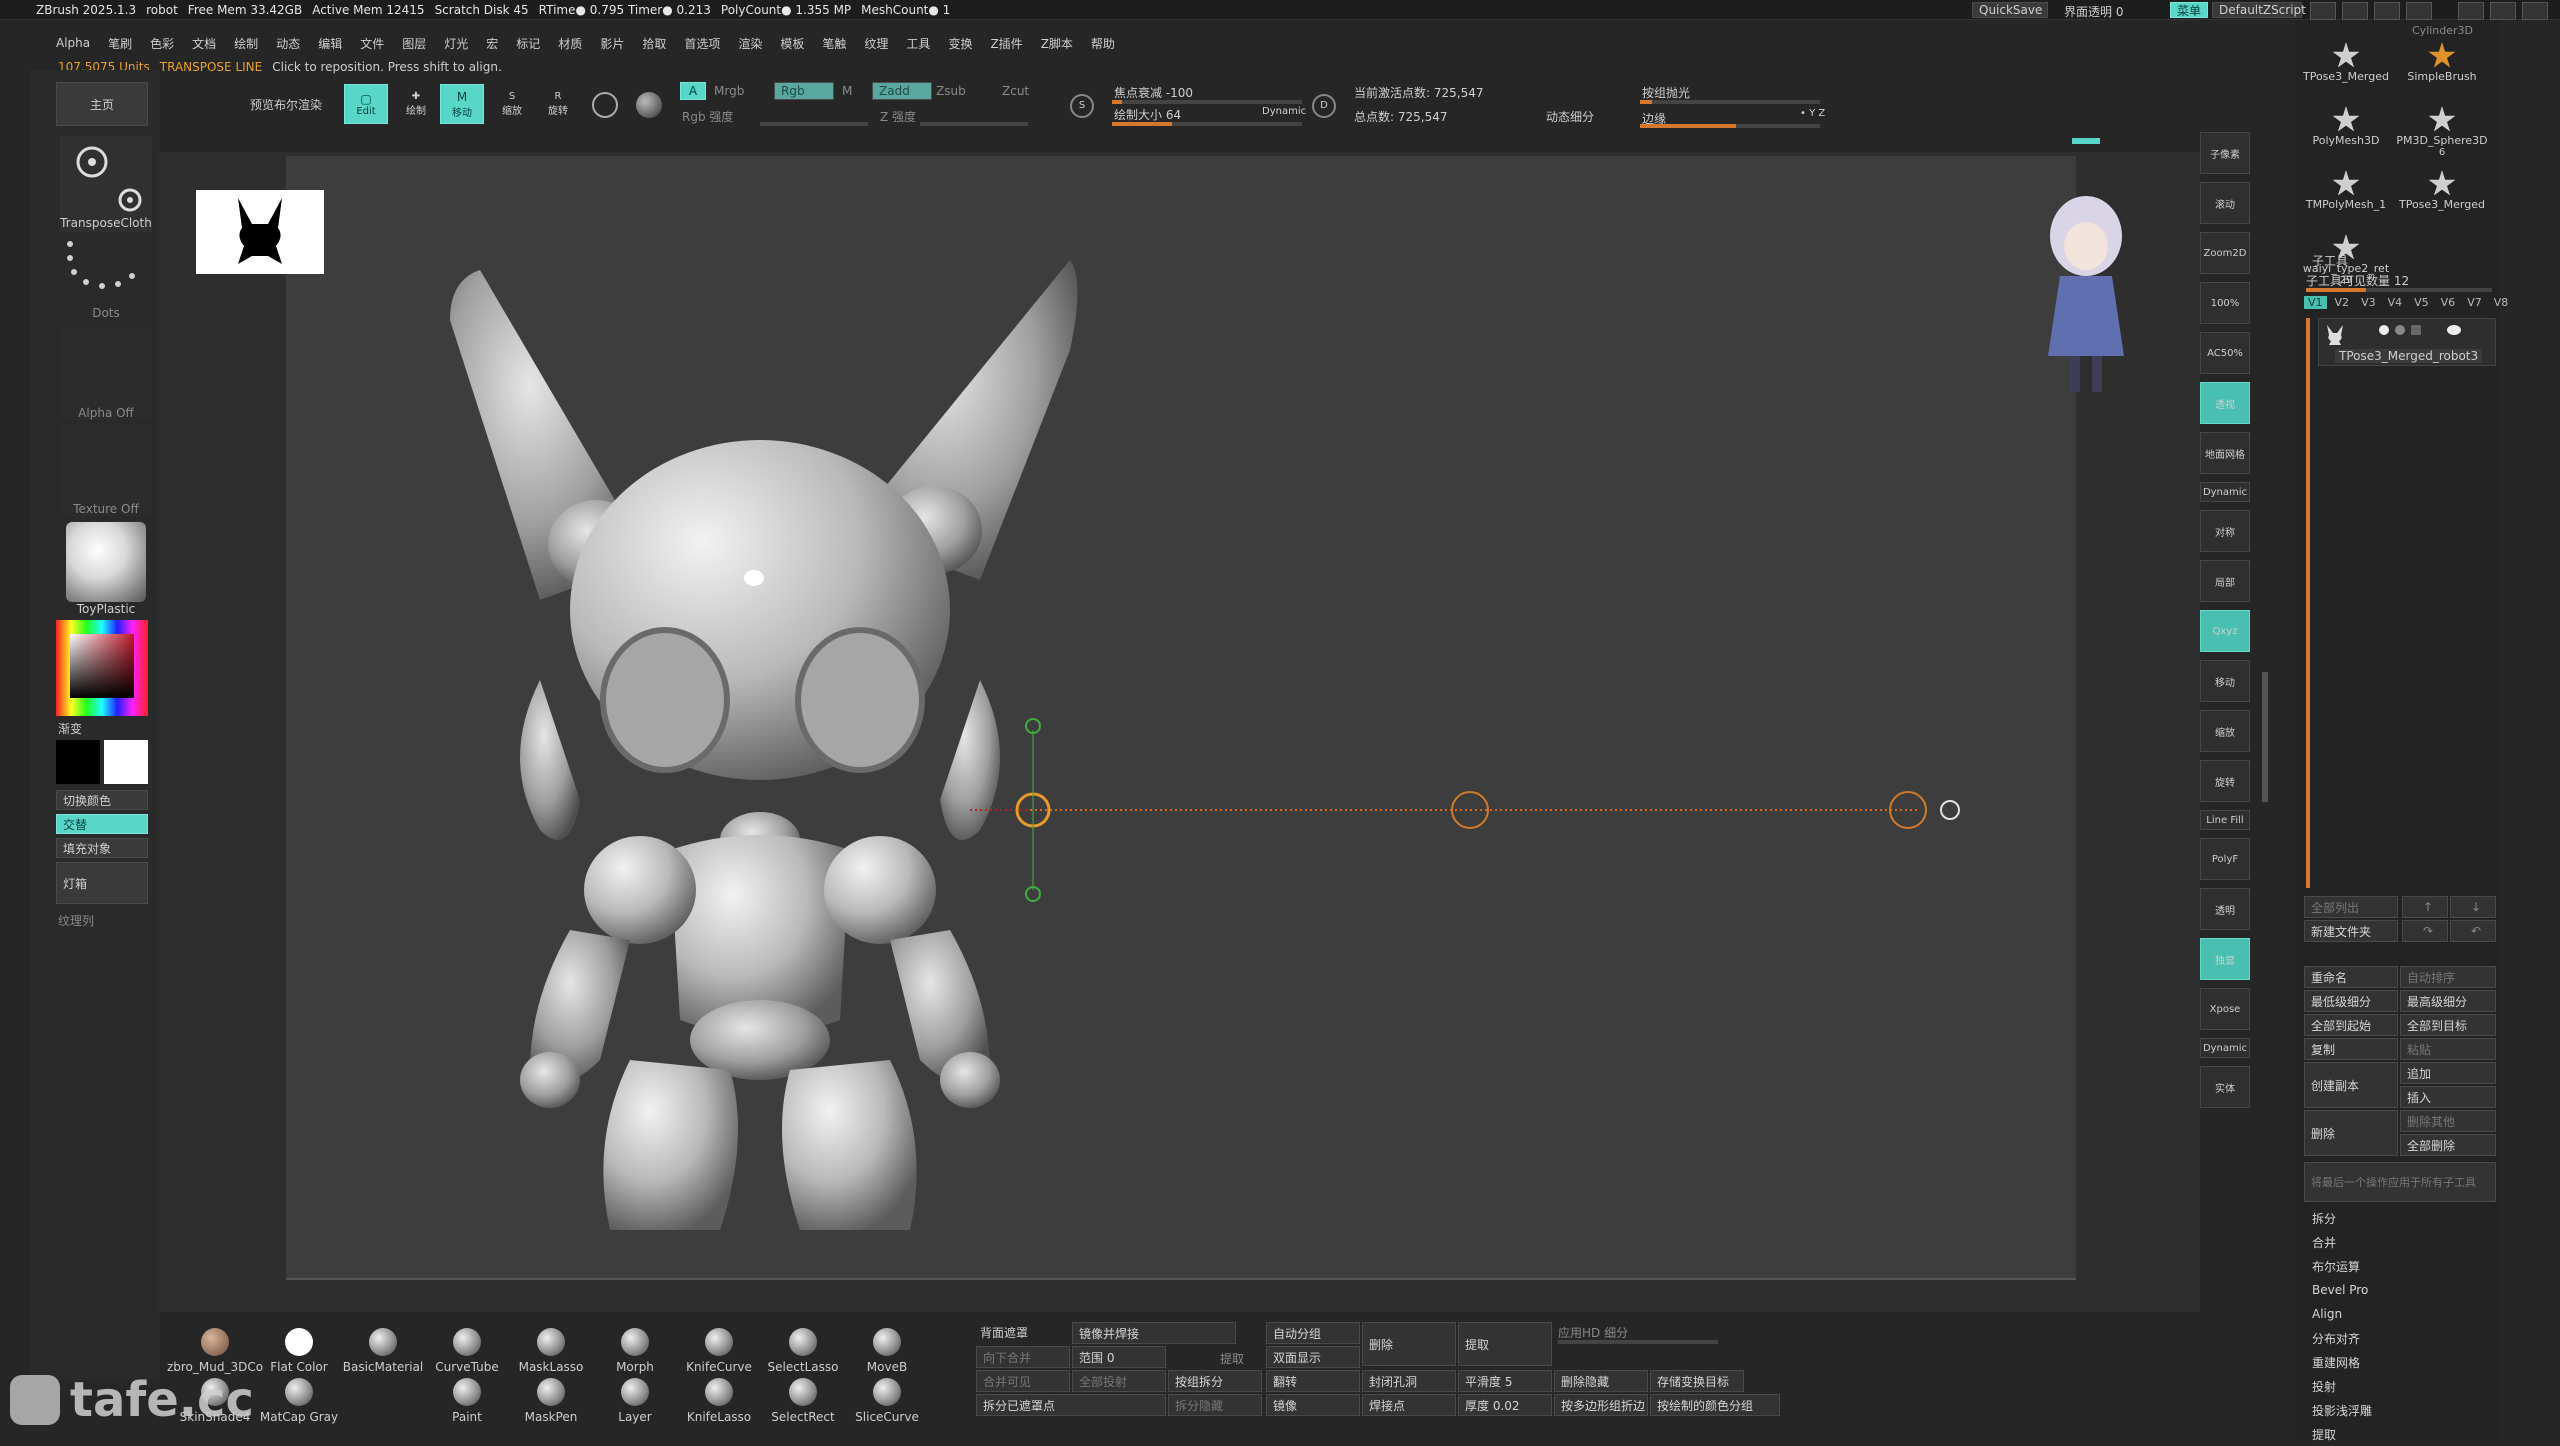 This screenshot has width=2560, height=1446. What do you see at coordinates (286, 104) in the screenshot?
I see `preview-render-label: 预览布尔渲染` at bounding box center [286, 104].